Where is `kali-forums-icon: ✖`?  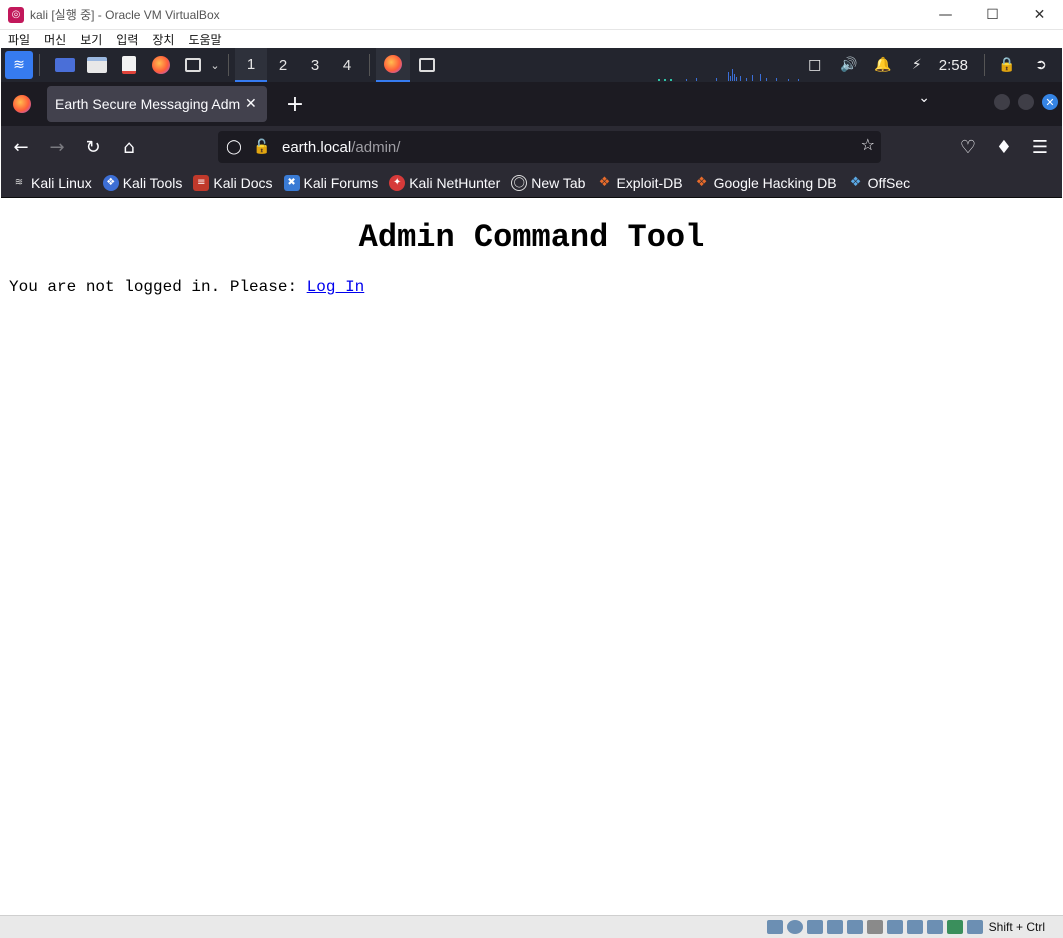
kali-forums-icon: ✖ is located at coordinates (291, 182).